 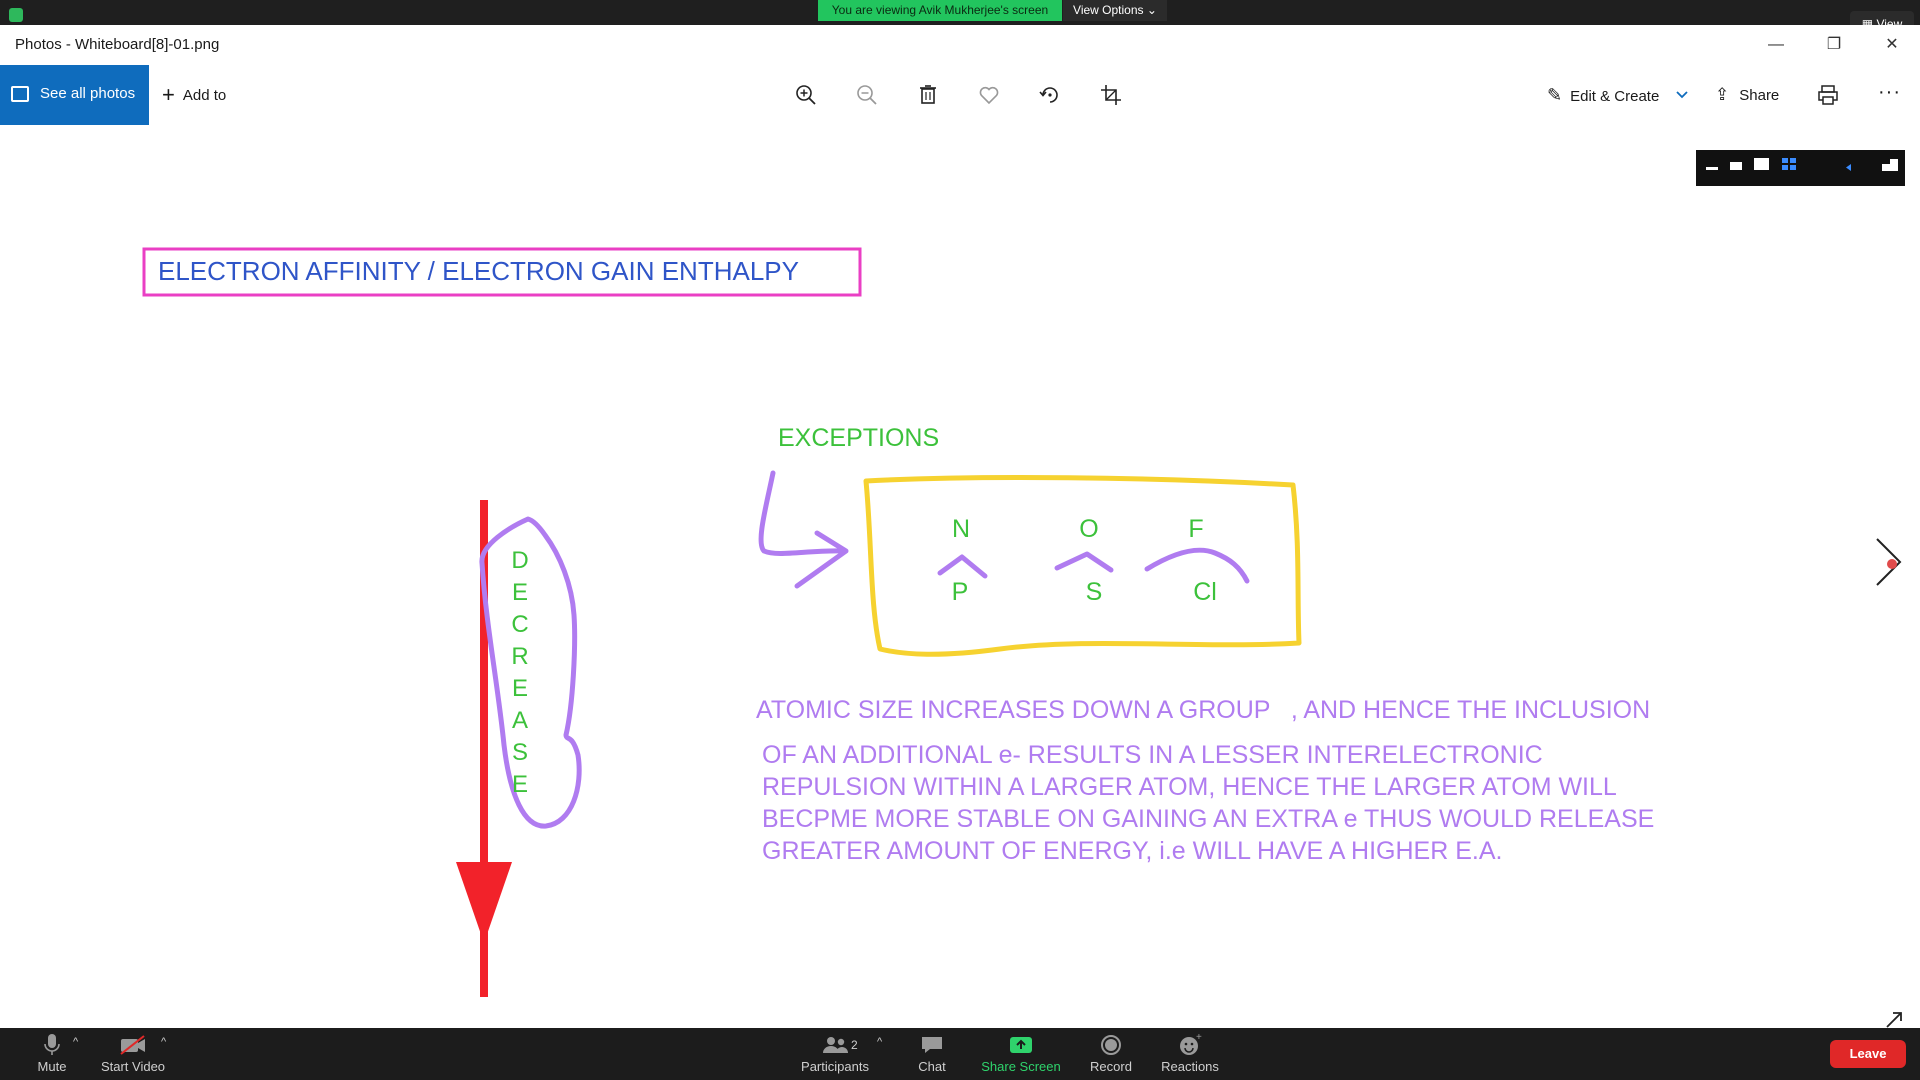 I want to click on gallery-view-icon, so click(x=1789, y=164).